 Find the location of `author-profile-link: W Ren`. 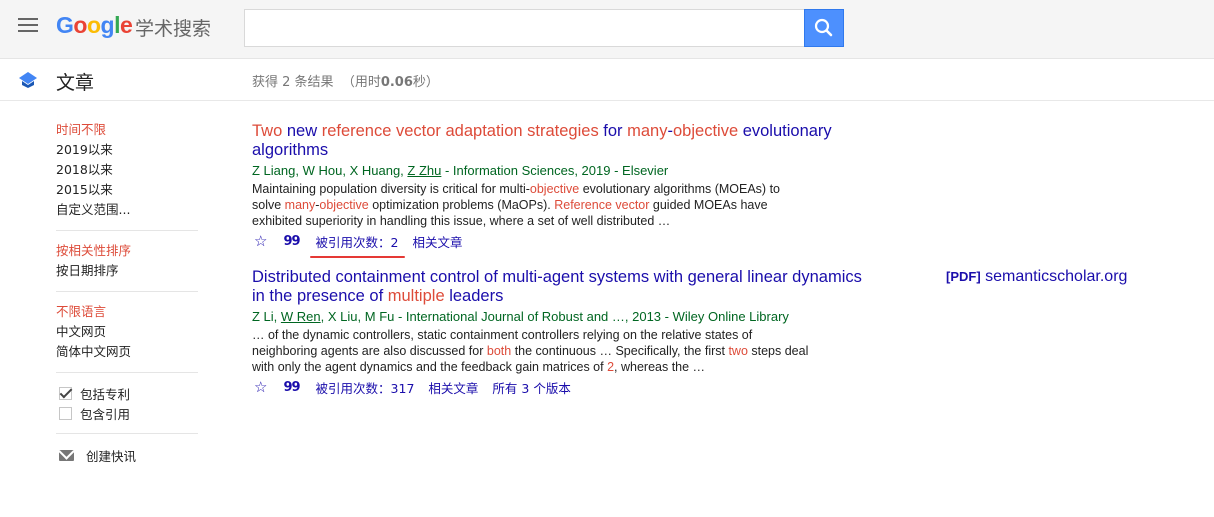

author-profile-link: W Ren is located at coordinates (301, 316).